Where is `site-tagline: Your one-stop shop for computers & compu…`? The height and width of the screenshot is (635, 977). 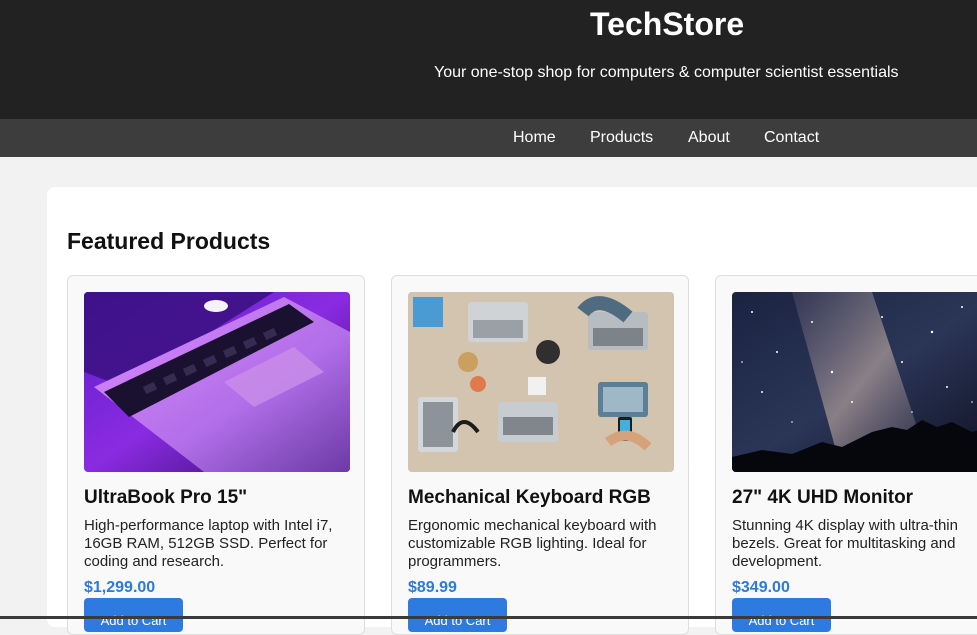 site-tagline: Your one-stop shop for computers & compu… is located at coordinates (666, 72).